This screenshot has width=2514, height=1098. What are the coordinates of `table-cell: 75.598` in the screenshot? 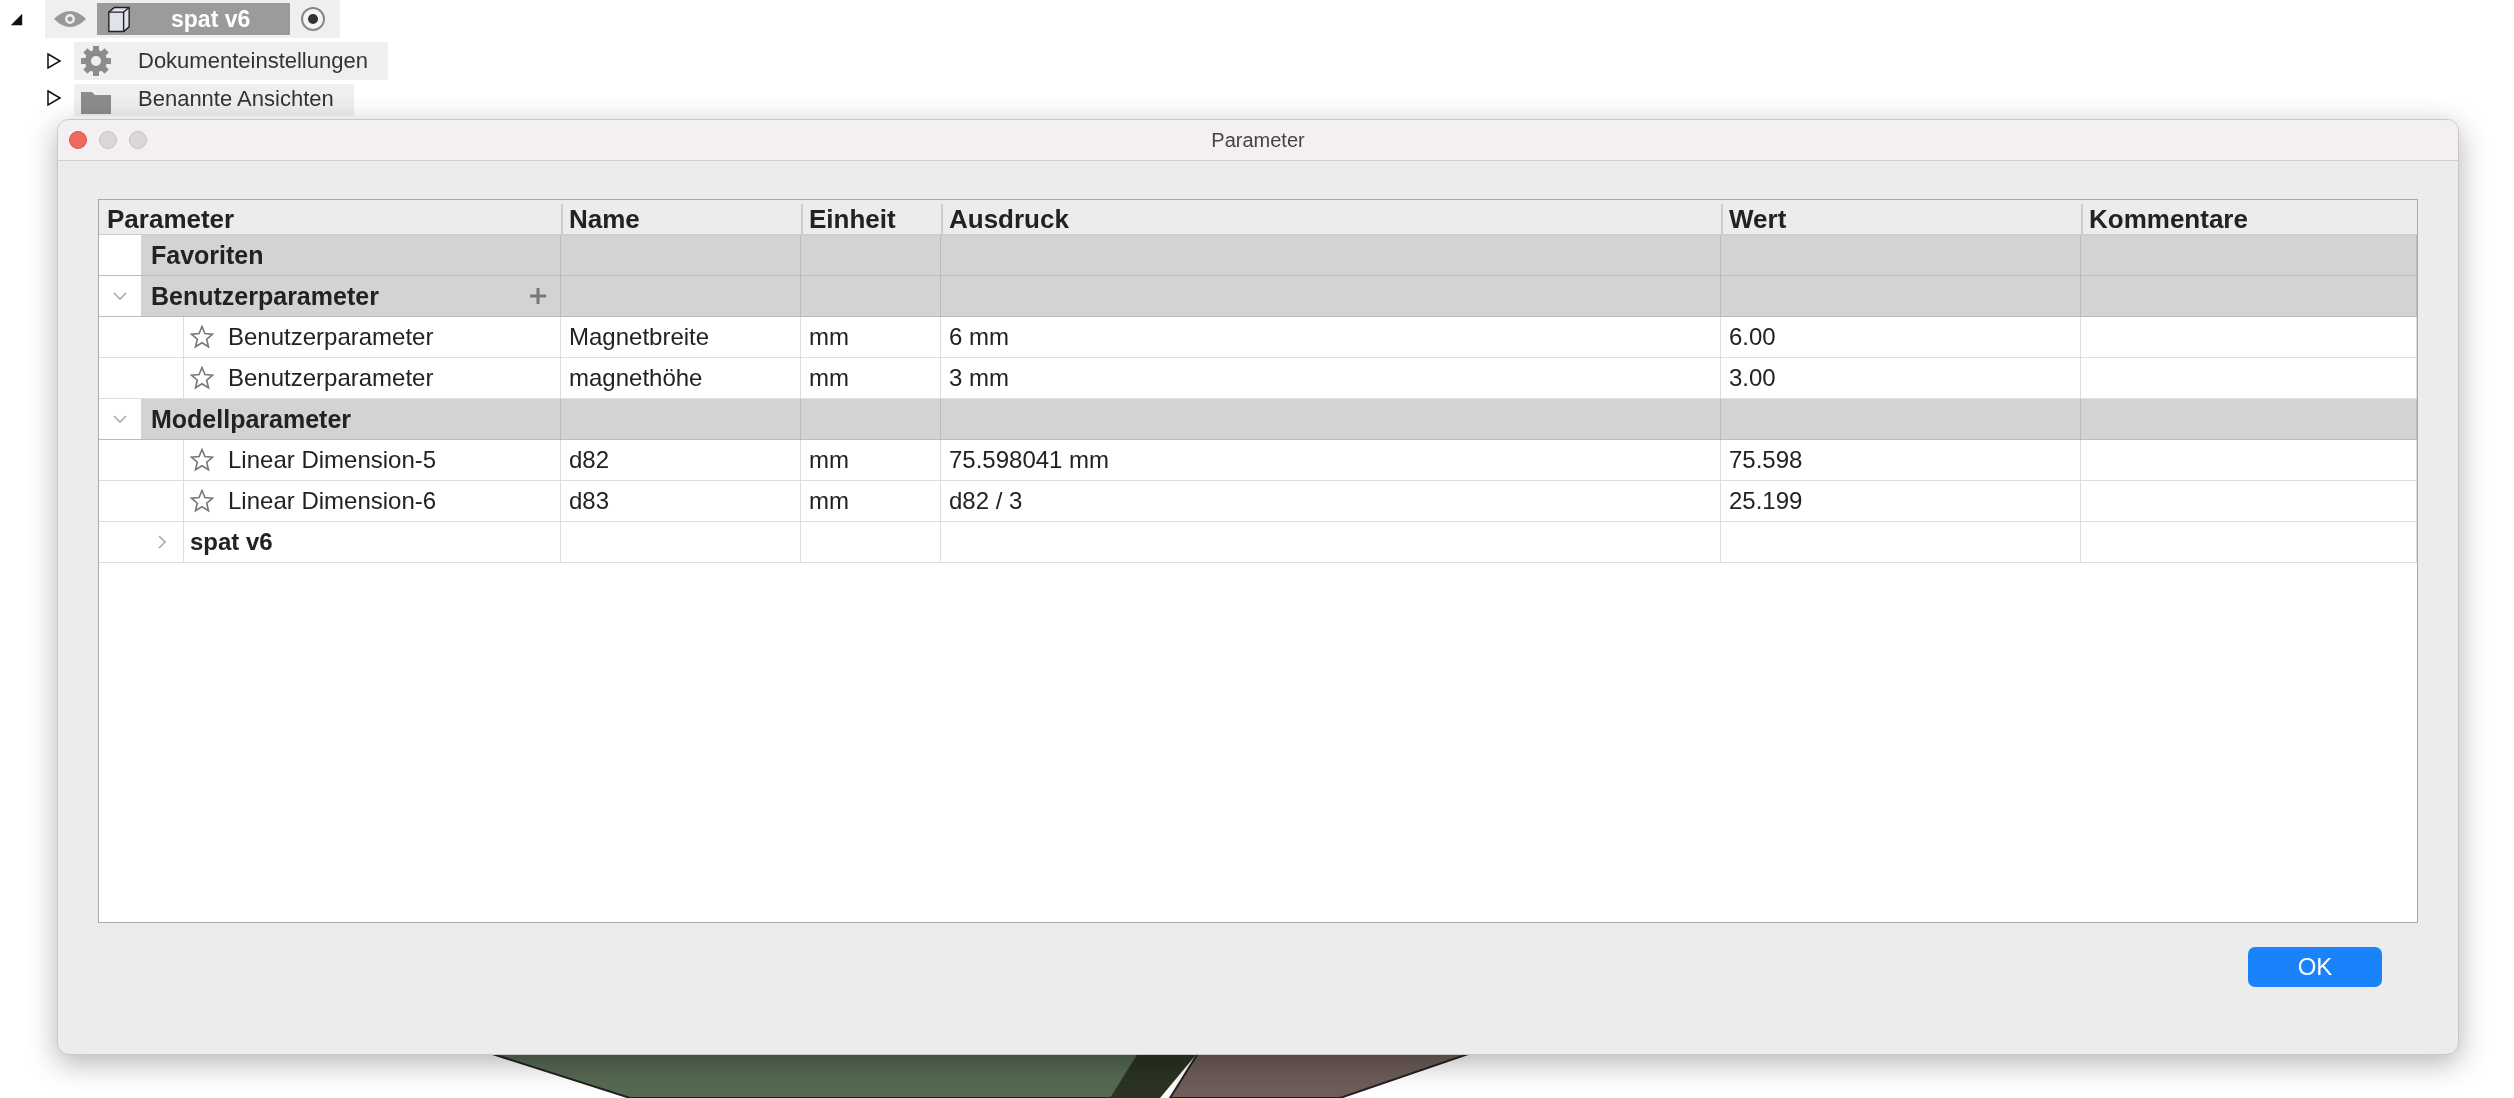 It's located at (1901, 460).